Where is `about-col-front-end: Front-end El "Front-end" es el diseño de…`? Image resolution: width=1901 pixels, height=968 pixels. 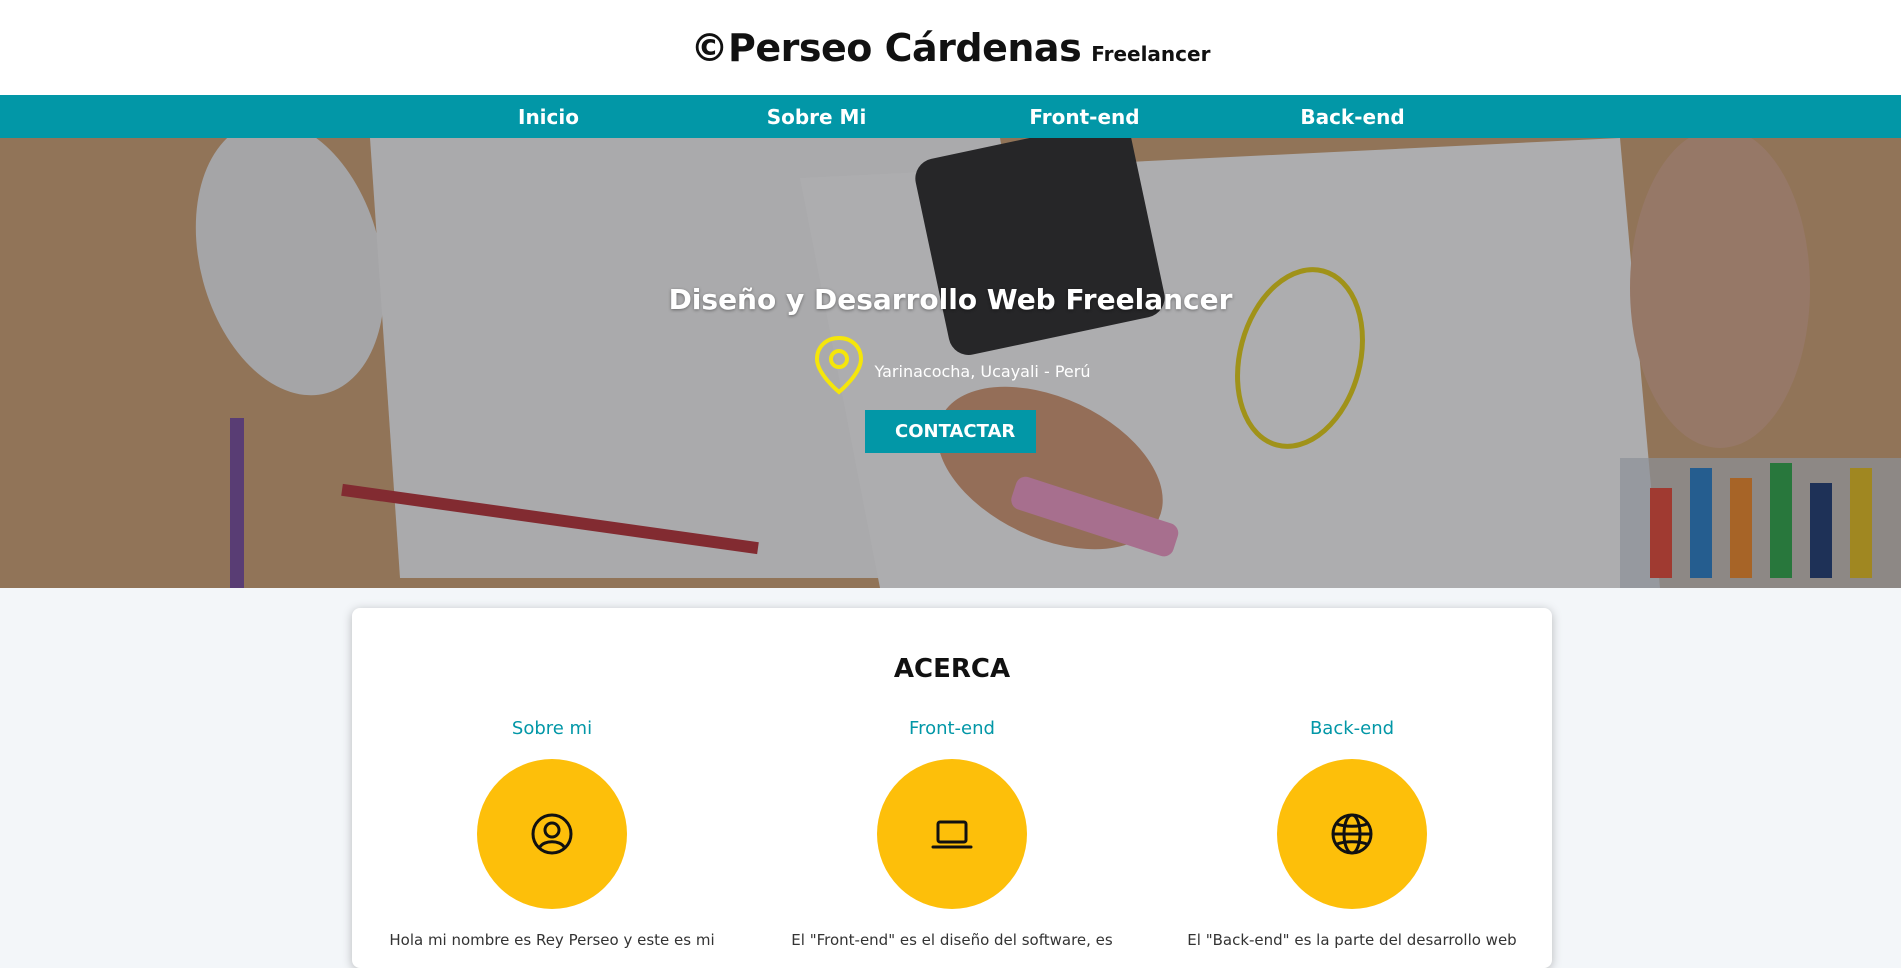 about-col-front-end: Front-end El "Front-end" es el diseño de… is located at coordinates (952, 833).